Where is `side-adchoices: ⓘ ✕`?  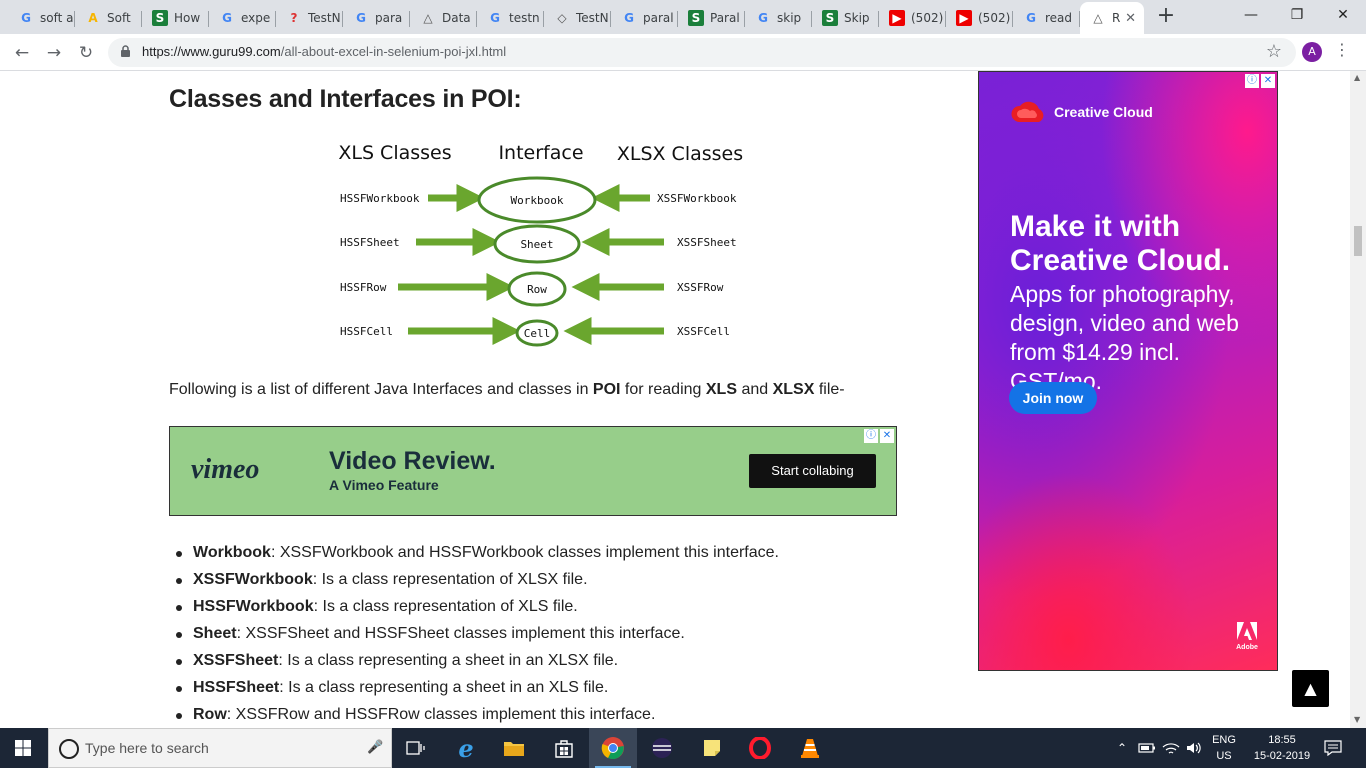 side-adchoices: ⓘ ✕ is located at coordinates (1260, 81).